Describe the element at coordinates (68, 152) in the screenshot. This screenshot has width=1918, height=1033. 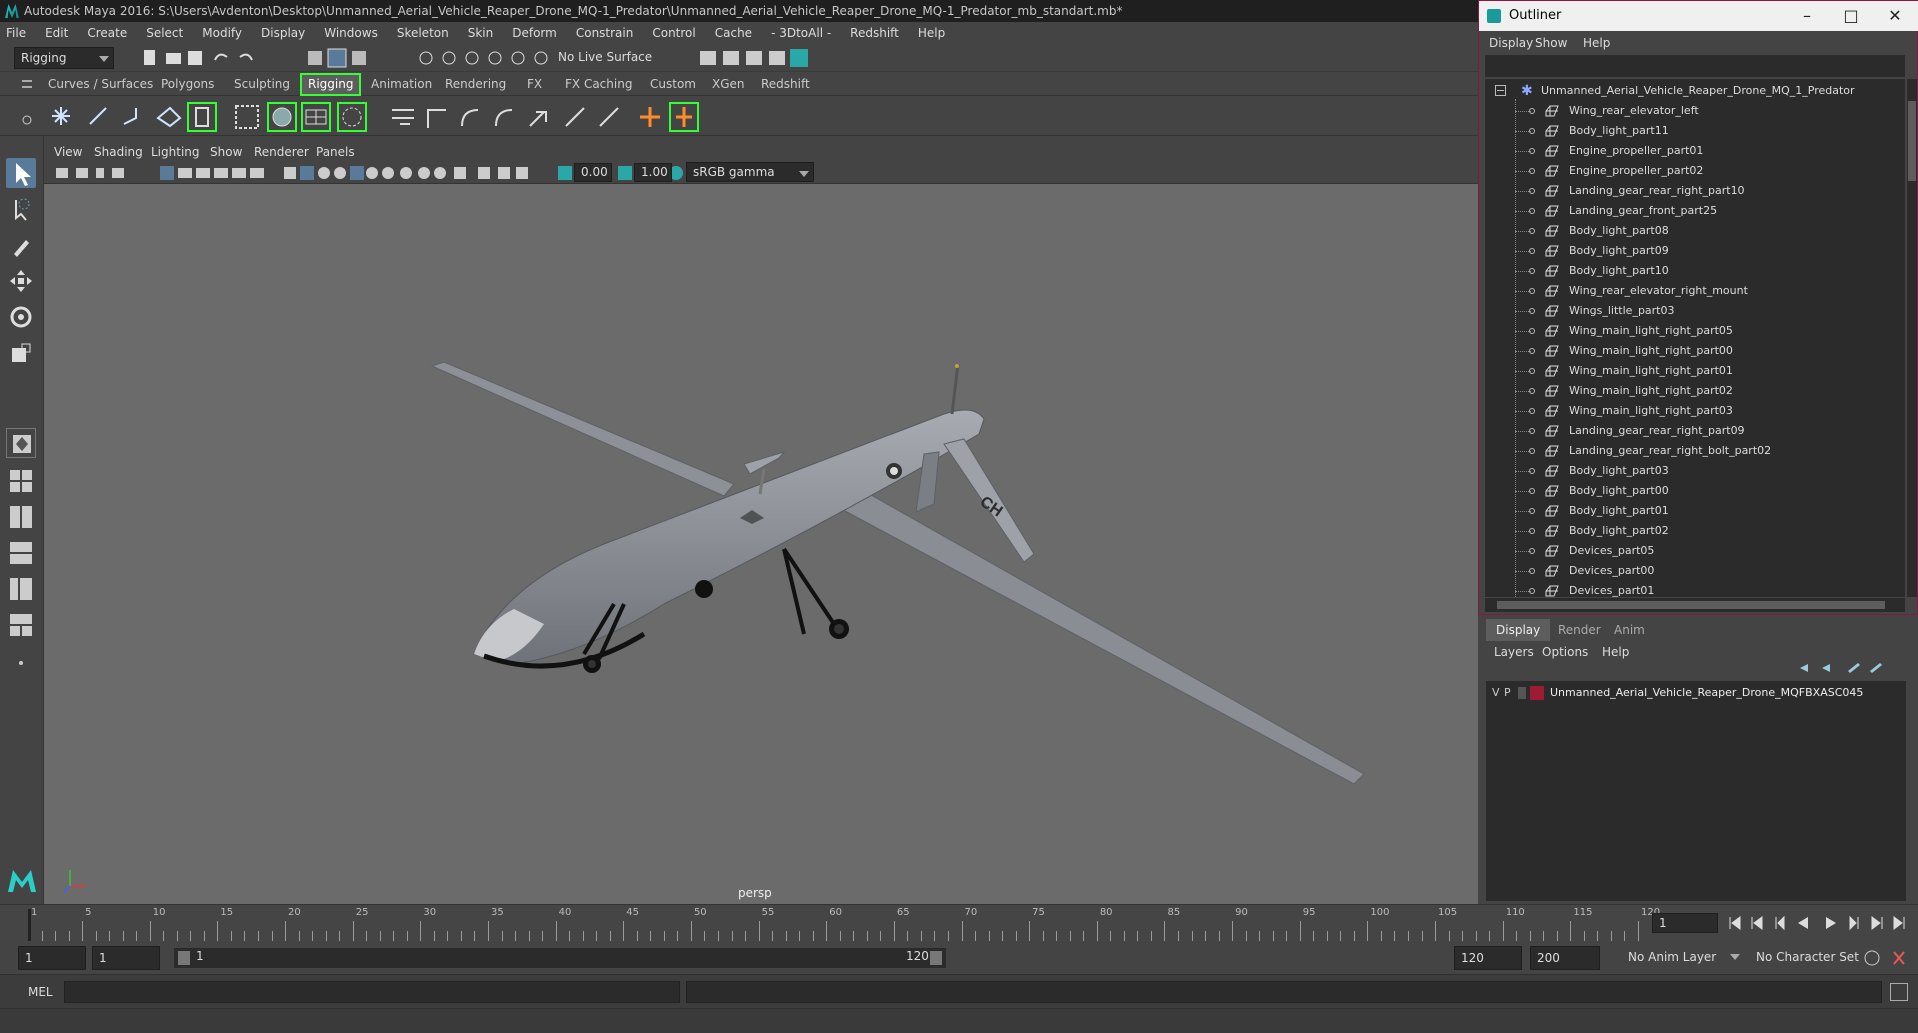
I see `viewport-menu-view: View` at that location.